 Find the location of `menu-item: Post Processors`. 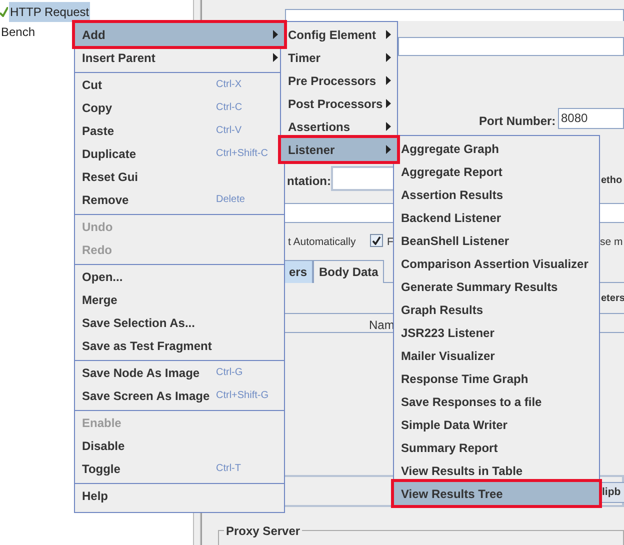

menu-item: Post Processors is located at coordinates (339, 103).